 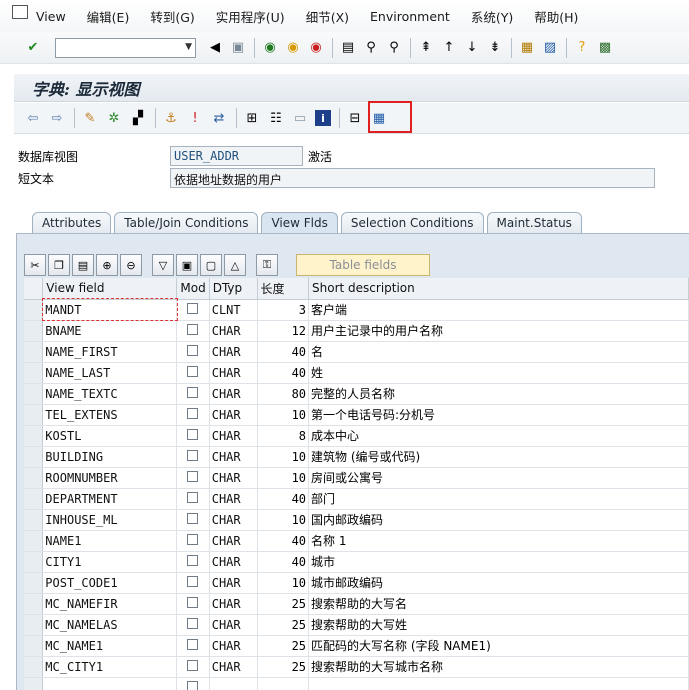 I want to click on object-list-icon: ⇄, so click(x=219, y=118).